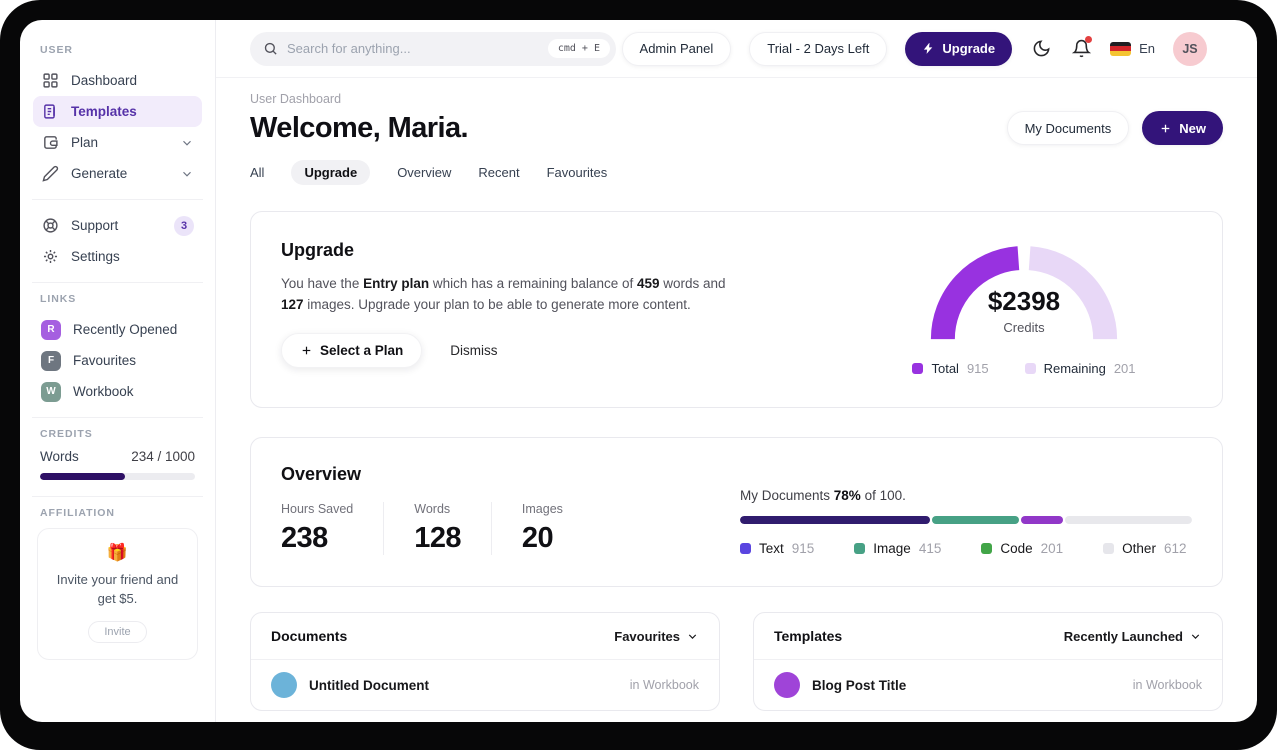 The width and height of the screenshot is (1277, 750). Describe the element at coordinates (1081, 47) in the screenshot. I see `notifications-button` at that location.